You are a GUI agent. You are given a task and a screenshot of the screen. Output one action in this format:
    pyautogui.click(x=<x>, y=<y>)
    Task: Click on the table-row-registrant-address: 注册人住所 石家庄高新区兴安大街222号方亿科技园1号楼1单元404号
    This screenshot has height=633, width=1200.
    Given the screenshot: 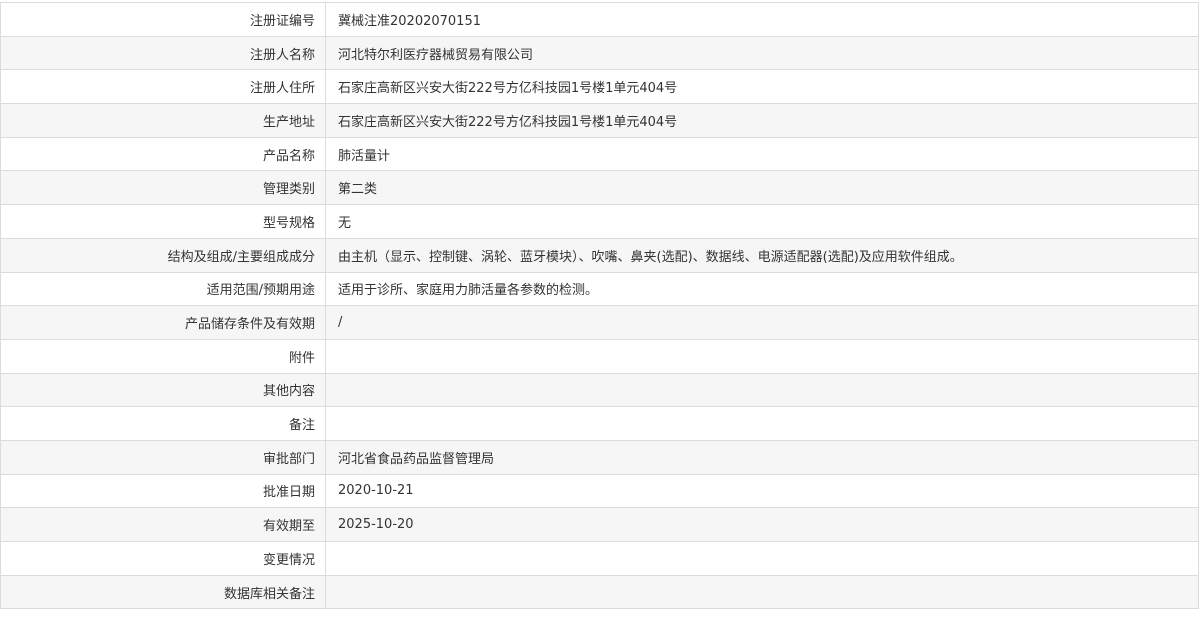 What is the action you would take?
    pyautogui.click(x=599, y=87)
    